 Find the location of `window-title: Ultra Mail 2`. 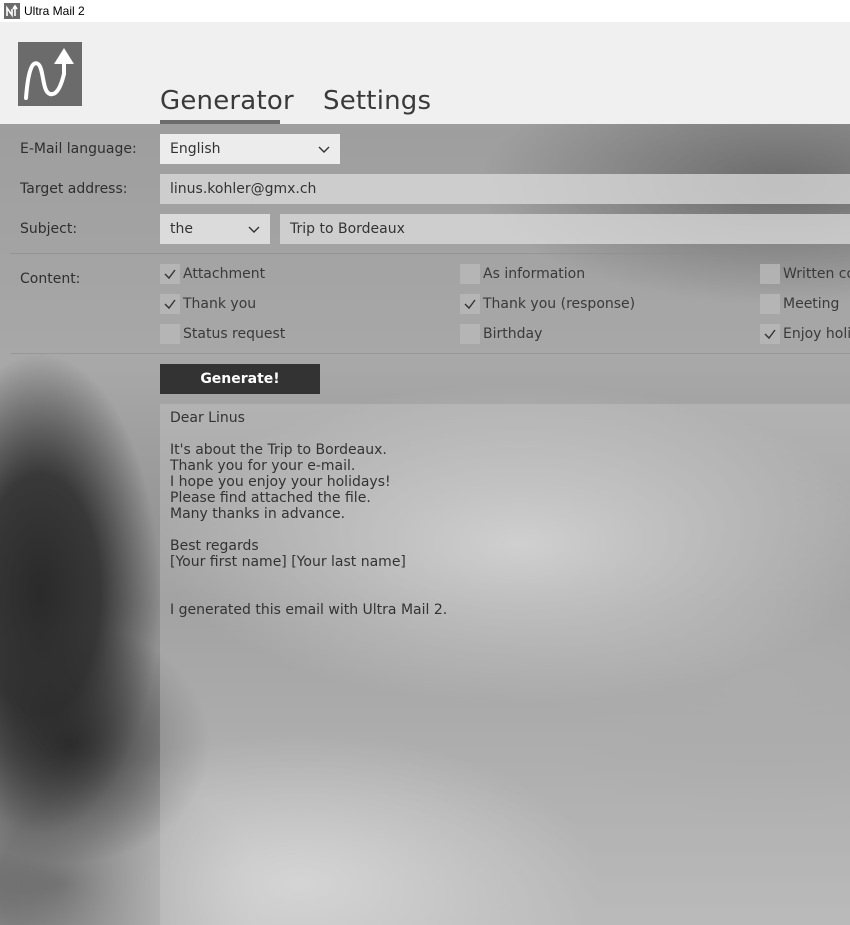

window-title: Ultra Mail 2 is located at coordinates (54, 11).